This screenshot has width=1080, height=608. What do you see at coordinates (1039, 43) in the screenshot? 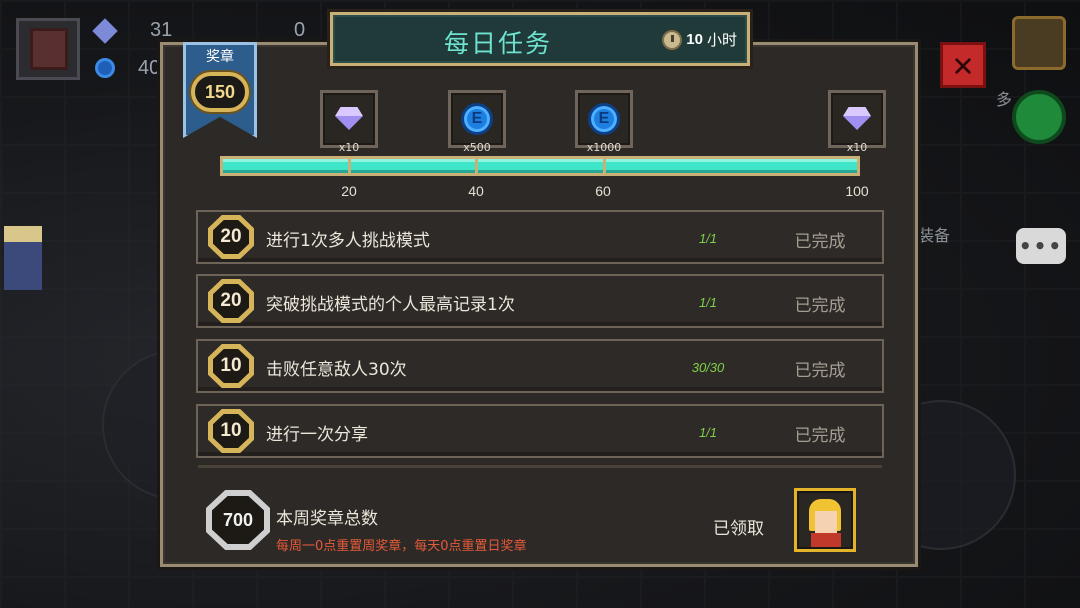
I see `settings-button` at bounding box center [1039, 43].